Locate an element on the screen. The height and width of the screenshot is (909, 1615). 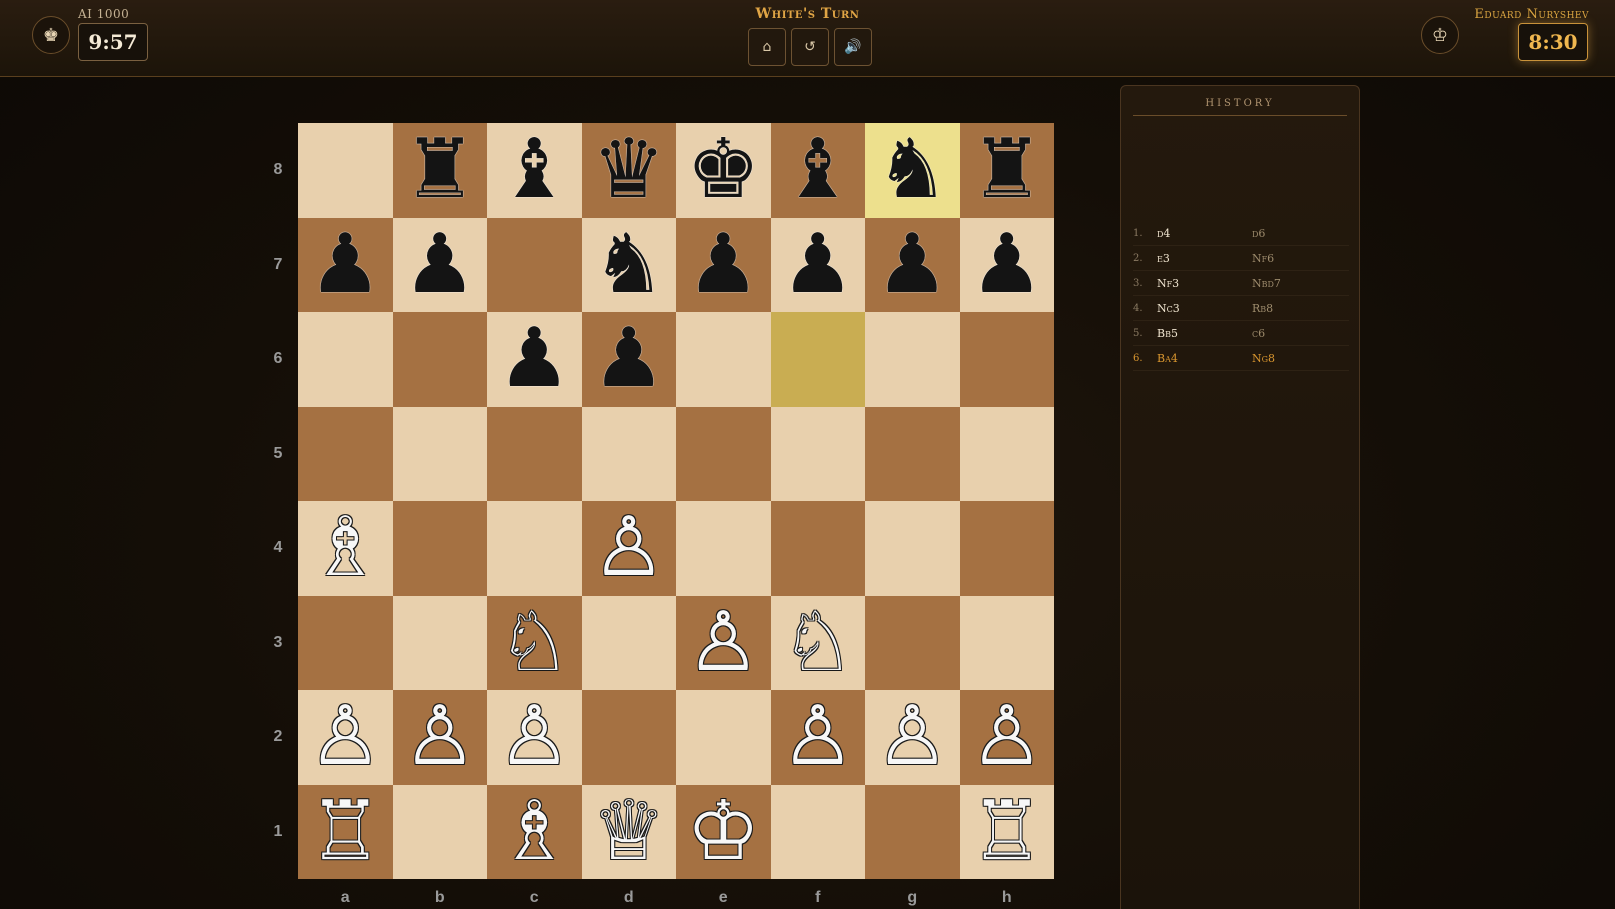
square-a4: ♗ is located at coordinates (345, 548).